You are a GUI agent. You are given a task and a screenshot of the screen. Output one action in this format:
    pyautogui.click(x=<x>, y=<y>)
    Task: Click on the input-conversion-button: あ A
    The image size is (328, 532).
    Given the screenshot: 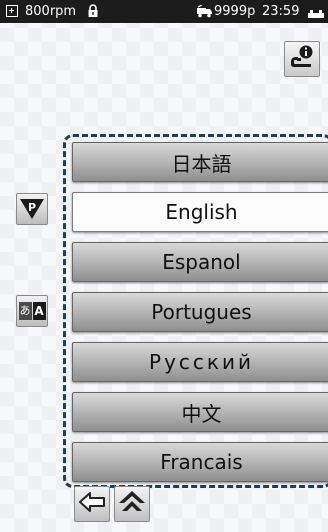 What is the action you would take?
    pyautogui.click(x=32, y=311)
    